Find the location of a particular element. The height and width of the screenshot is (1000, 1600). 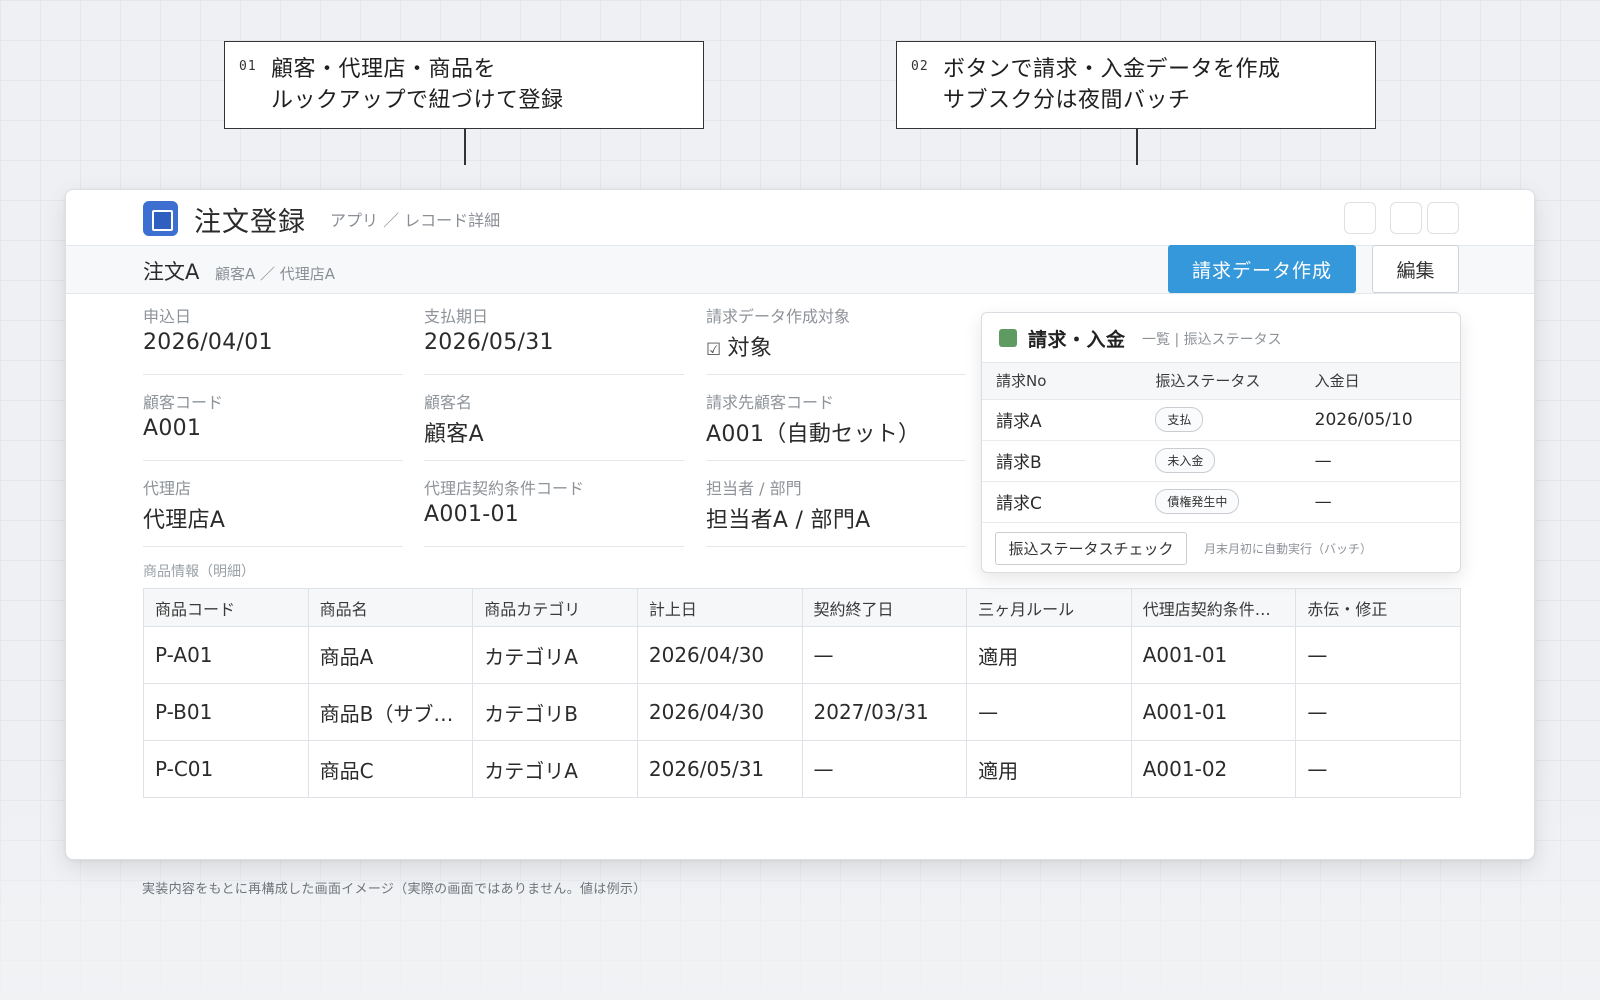

table-row: 請求A 支払 2026/05/10 is located at coordinates (1221, 420).